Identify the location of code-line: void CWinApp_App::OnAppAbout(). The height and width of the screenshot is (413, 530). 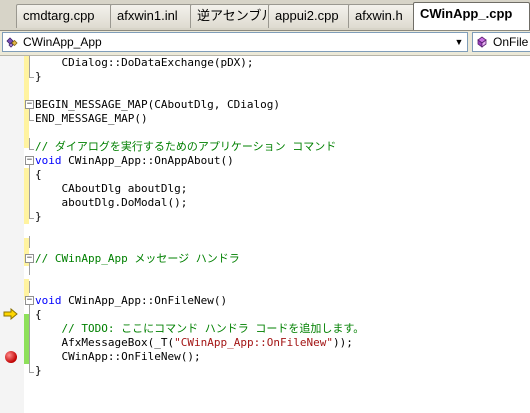
(134, 161).